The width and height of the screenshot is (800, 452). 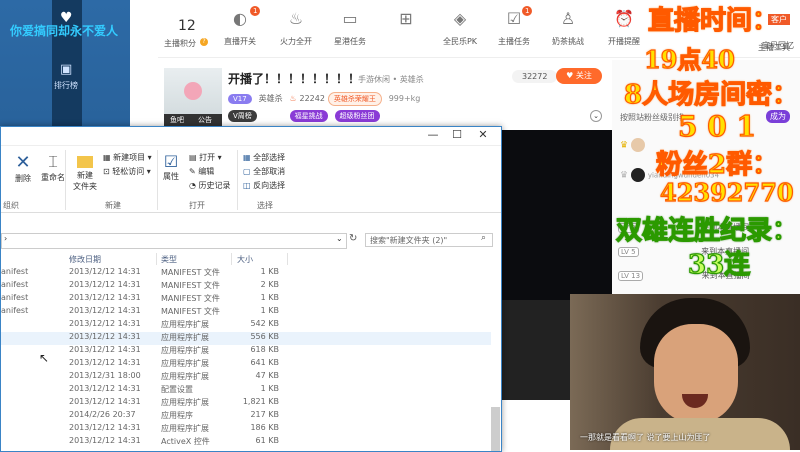 I want to click on file-name: anifest, so click(x=15, y=284).